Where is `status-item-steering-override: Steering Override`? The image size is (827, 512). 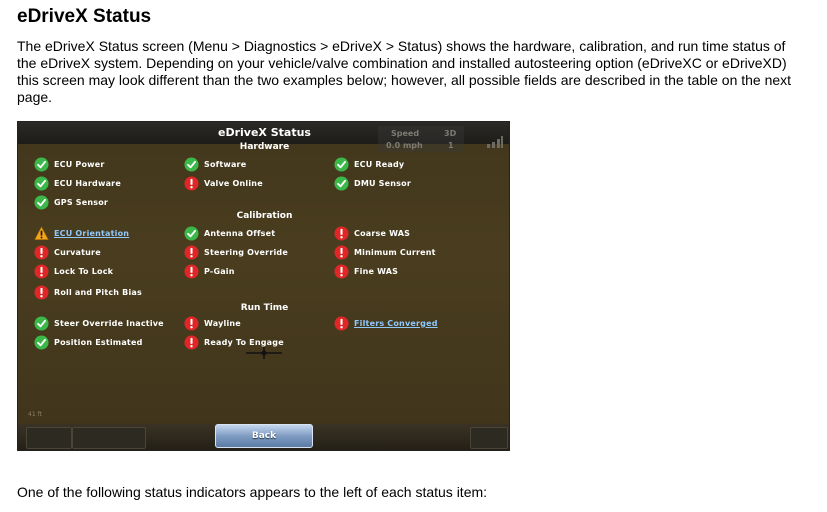
status-item-steering-override: Steering Override is located at coordinates (236, 252).